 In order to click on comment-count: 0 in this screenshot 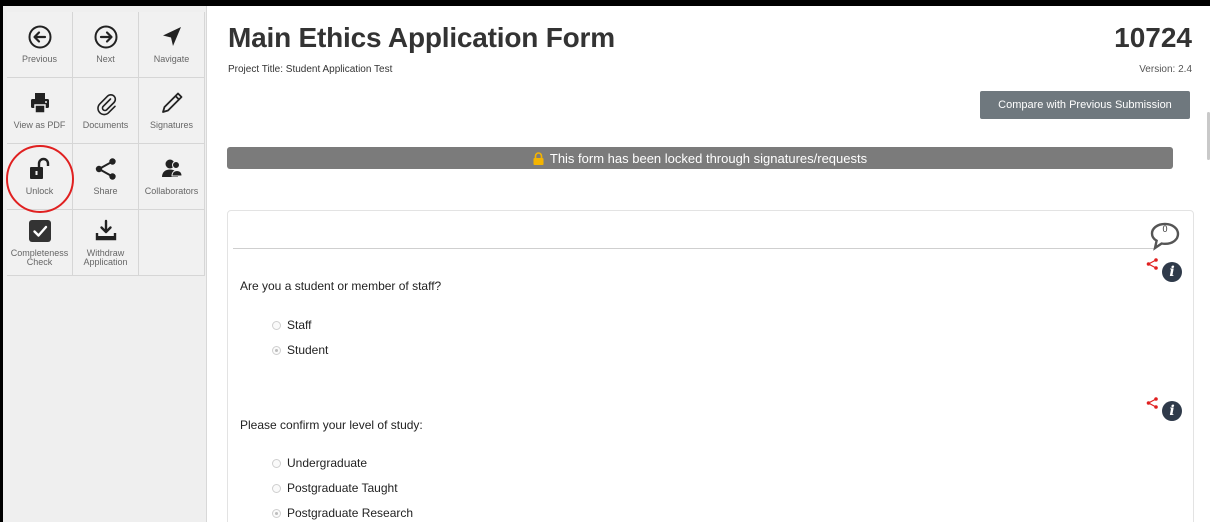, I will do `click(1165, 229)`.